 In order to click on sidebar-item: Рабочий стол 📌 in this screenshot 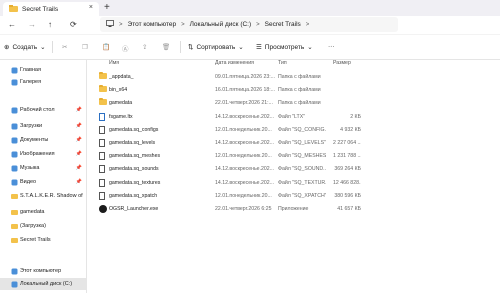, I will do `click(43, 110)`.